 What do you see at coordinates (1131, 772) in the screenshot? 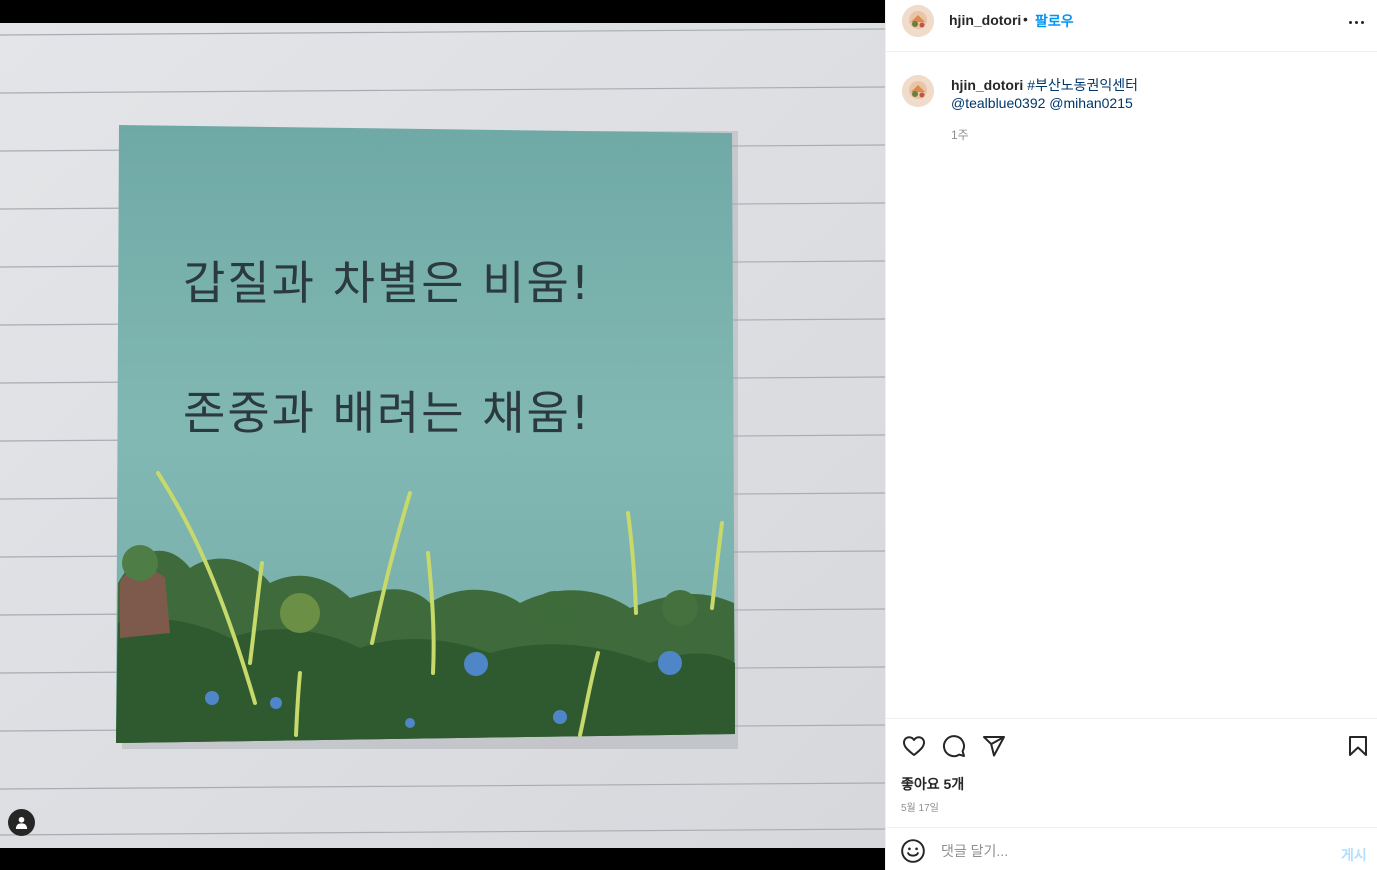
I see `post-actions: 좋아요 5개 5월 17일` at bounding box center [1131, 772].